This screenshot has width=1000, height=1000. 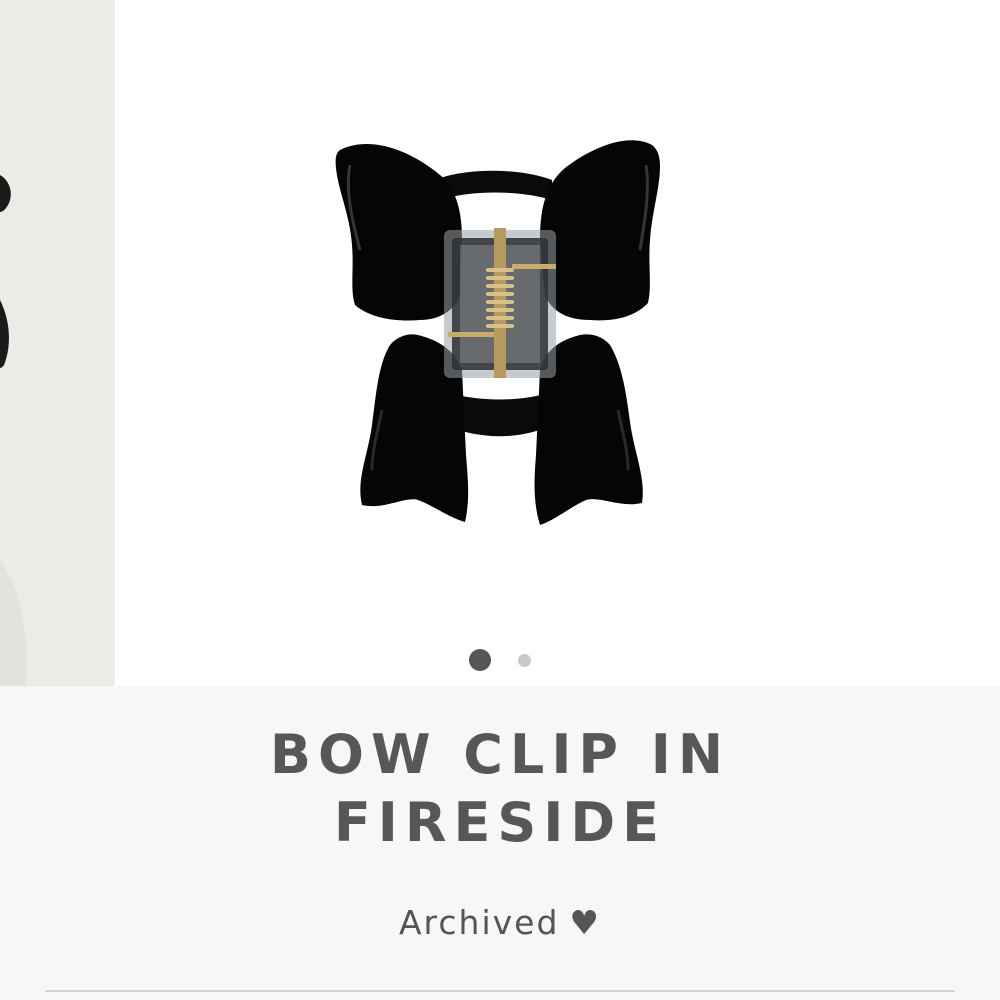 I want to click on heart-icon: ♥, so click(x=585, y=922).